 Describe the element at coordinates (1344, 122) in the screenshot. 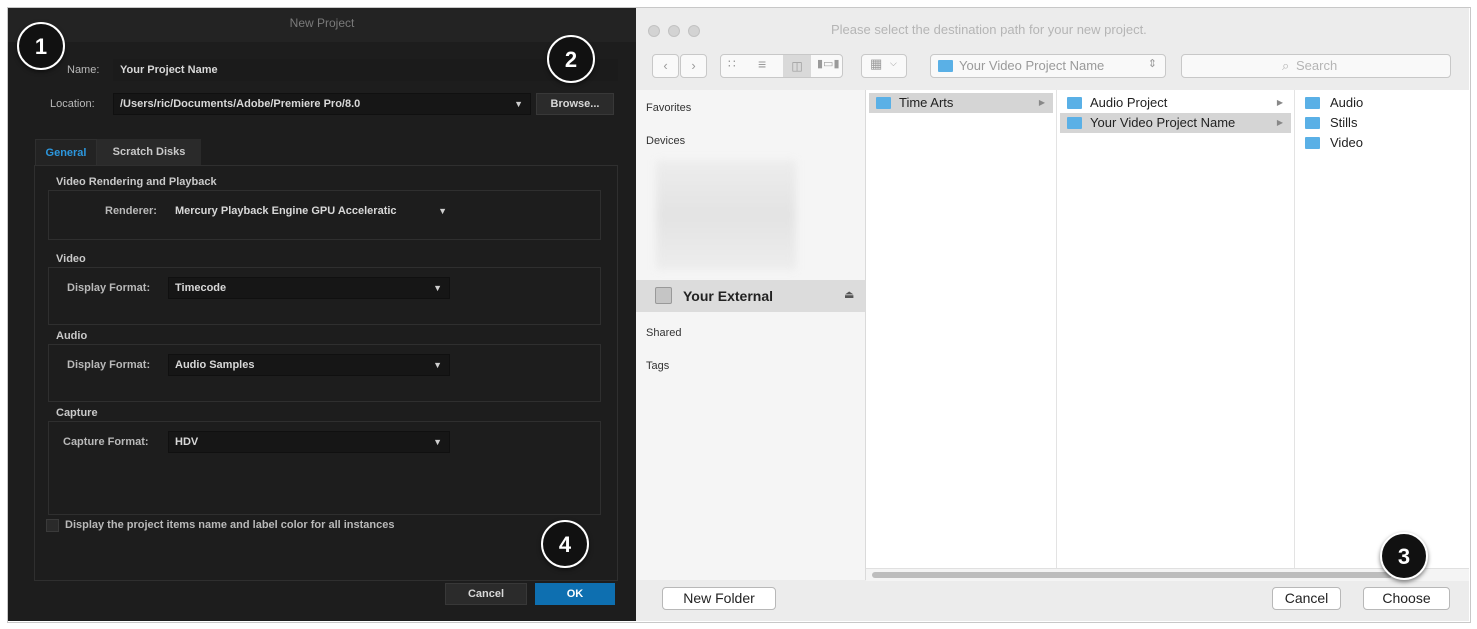

I see `list-item-label: Stills` at that location.